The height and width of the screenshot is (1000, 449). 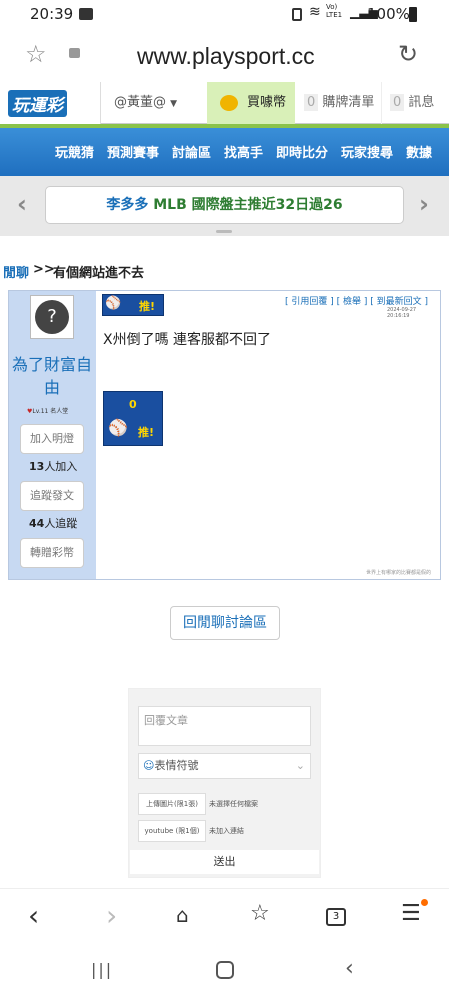 What do you see at coordinates (146, 432) in the screenshot?
I see `push-button-label: 推!` at bounding box center [146, 432].